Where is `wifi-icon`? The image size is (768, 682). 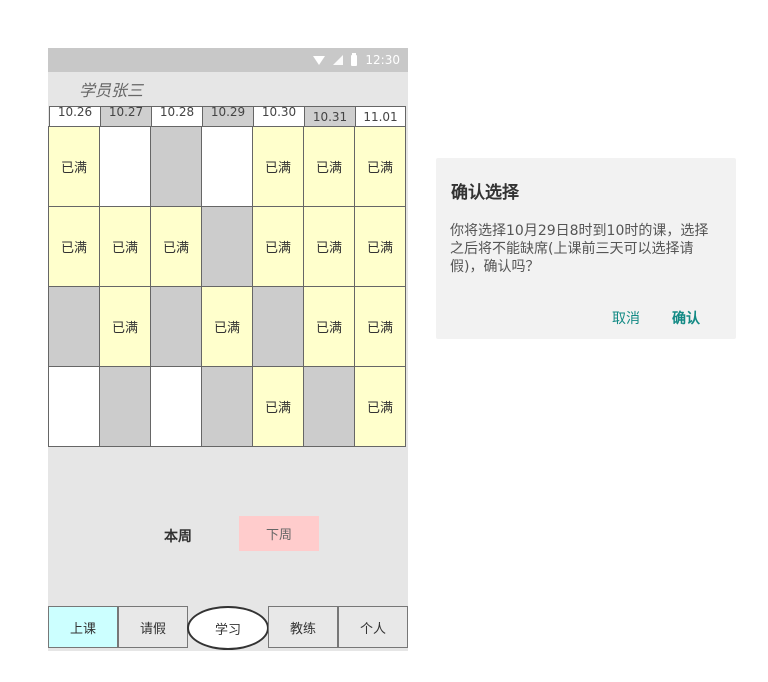
wifi-icon is located at coordinates (319, 60).